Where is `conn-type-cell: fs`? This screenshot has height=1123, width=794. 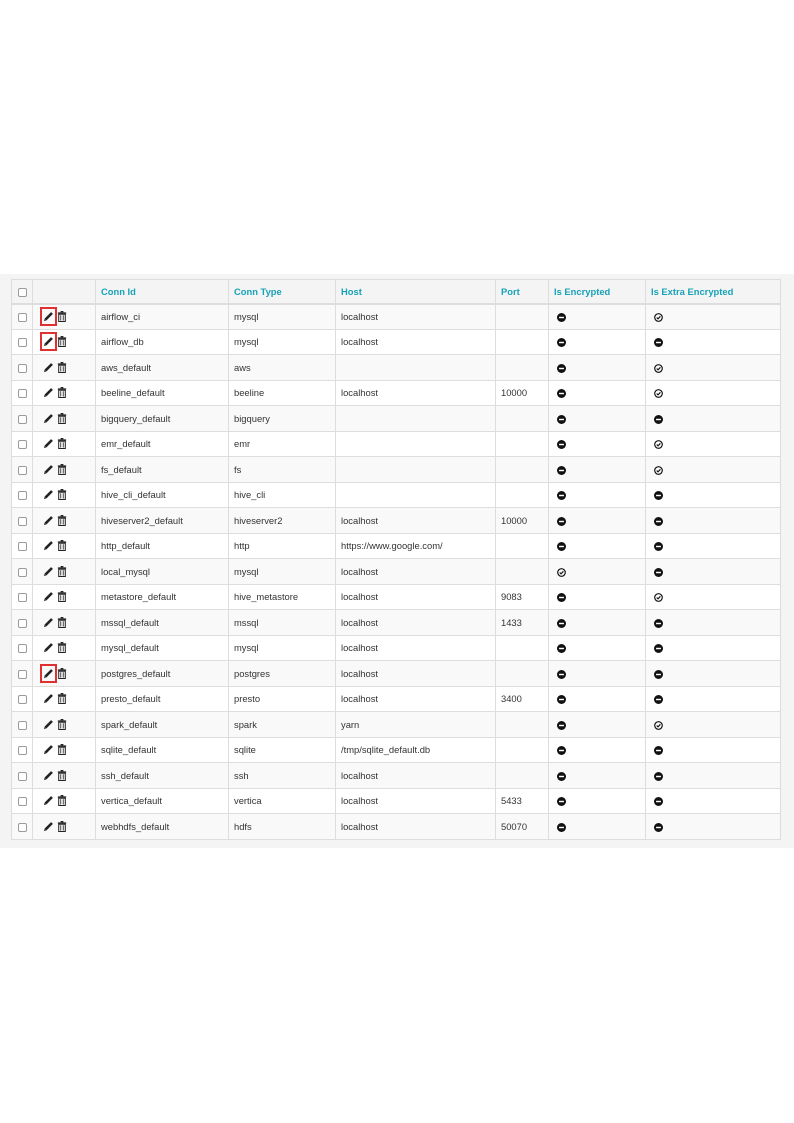
conn-type-cell: fs is located at coordinates (282, 469).